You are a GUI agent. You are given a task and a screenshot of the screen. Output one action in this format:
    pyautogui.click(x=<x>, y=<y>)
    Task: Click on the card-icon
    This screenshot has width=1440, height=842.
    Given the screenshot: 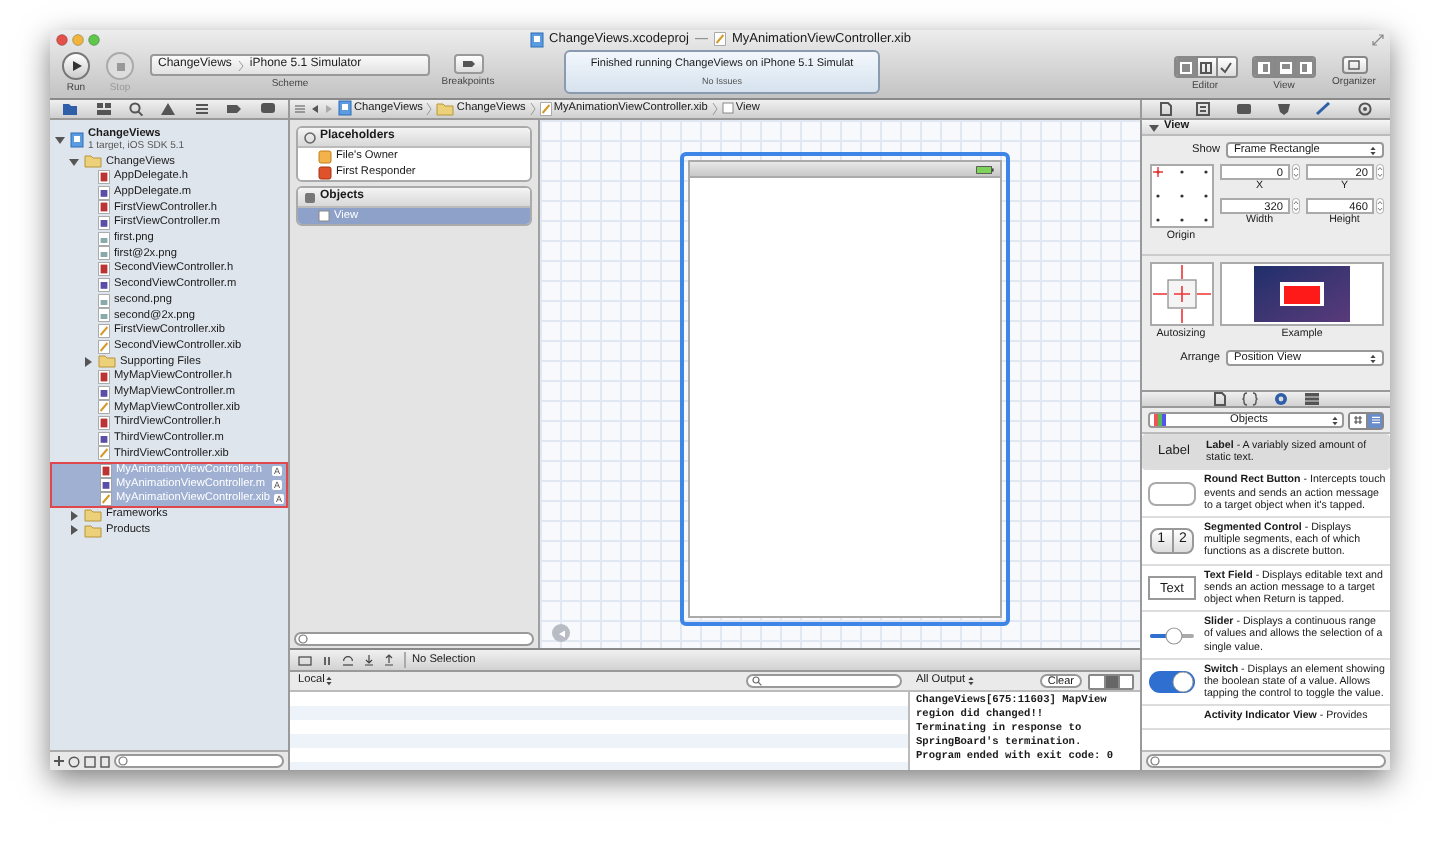 What is the action you would take?
    pyautogui.click(x=1243, y=109)
    